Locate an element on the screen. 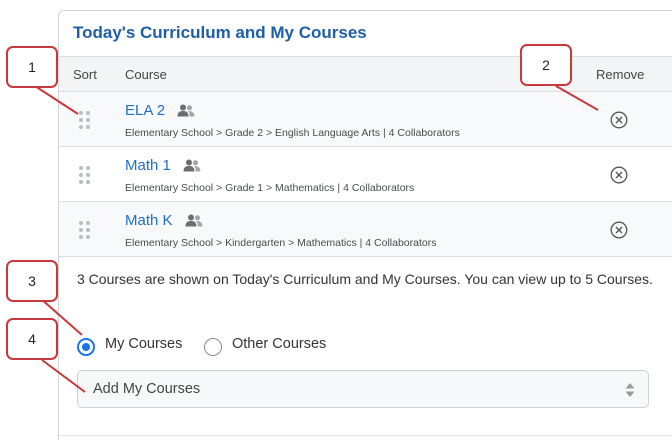  radio-checked-icon is located at coordinates (86, 347).